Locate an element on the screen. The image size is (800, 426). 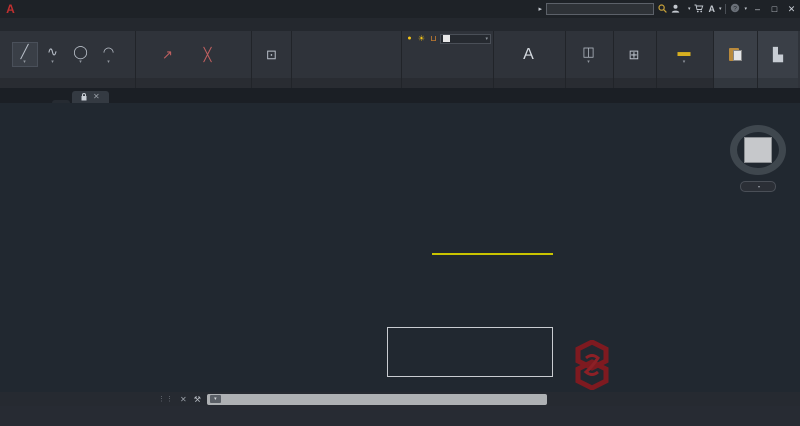
autodesk-caret-icon: ▾ is located at coordinates (720, 9).